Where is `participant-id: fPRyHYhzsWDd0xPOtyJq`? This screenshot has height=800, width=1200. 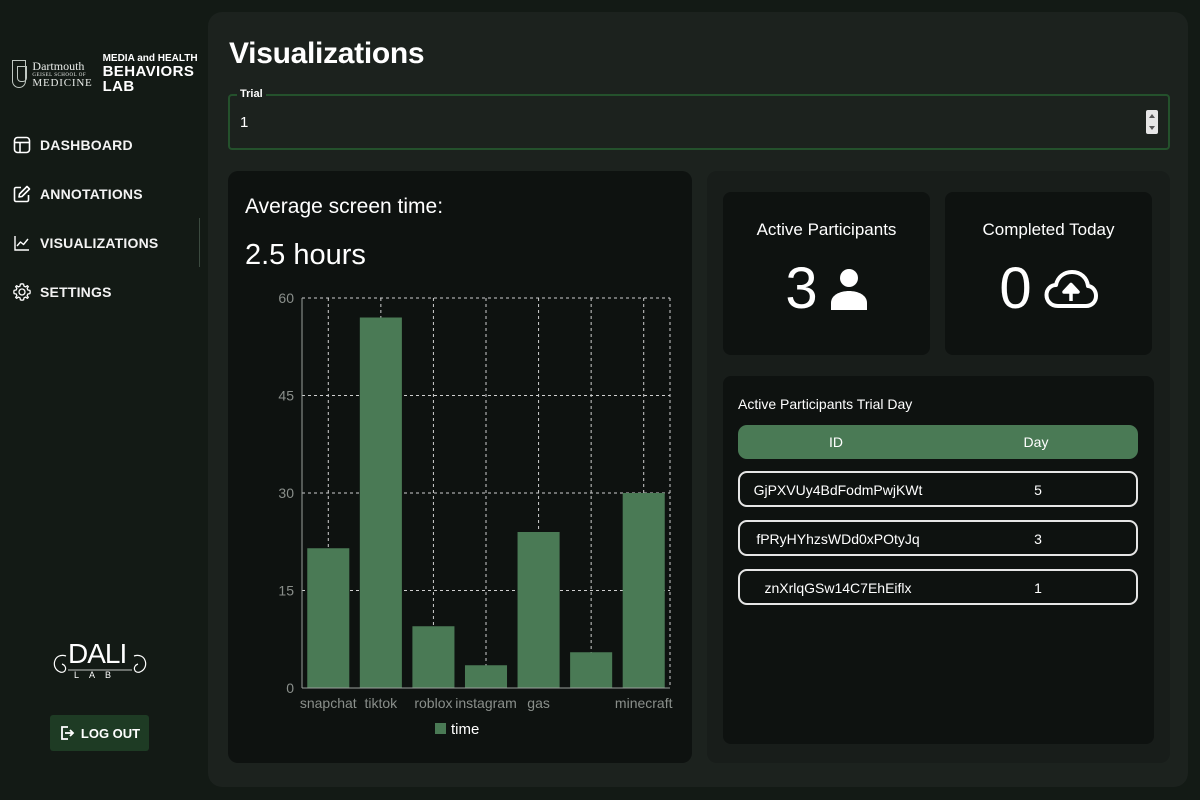 participant-id: fPRyHYhzsWDd0xPOtyJq is located at coordinates (838, 539).